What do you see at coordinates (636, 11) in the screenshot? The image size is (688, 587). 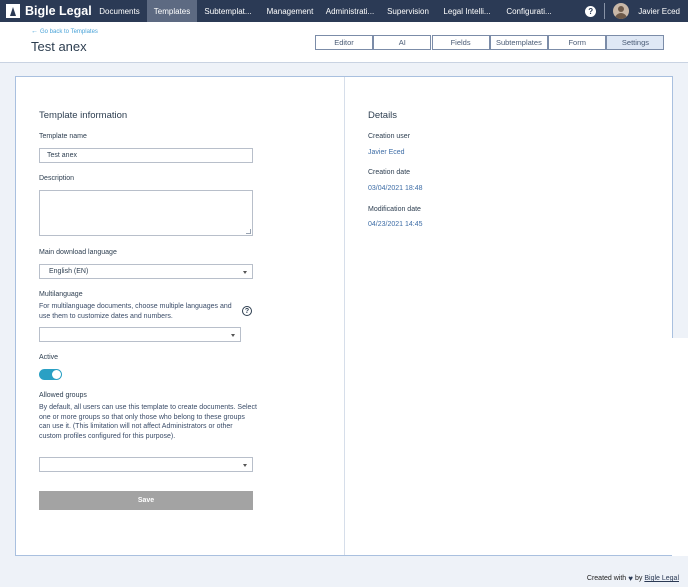 I see `nav-right: ? Javier Eced` at bounding box center [636, 11].